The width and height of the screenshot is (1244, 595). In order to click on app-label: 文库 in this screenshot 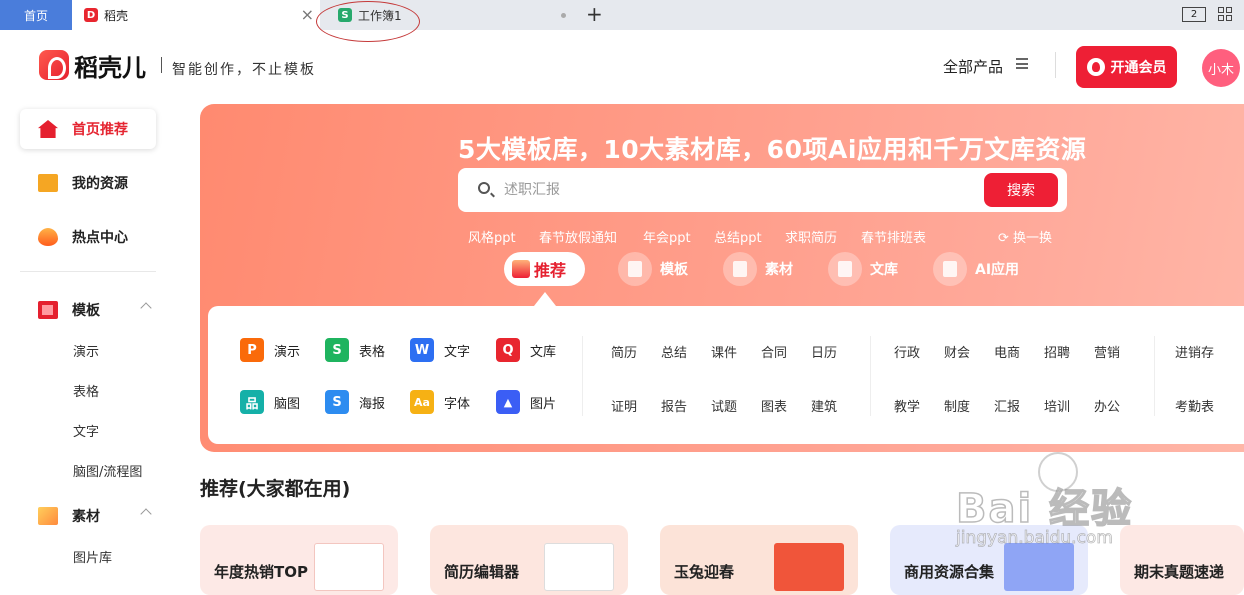, I will do `click(543, 352)`.